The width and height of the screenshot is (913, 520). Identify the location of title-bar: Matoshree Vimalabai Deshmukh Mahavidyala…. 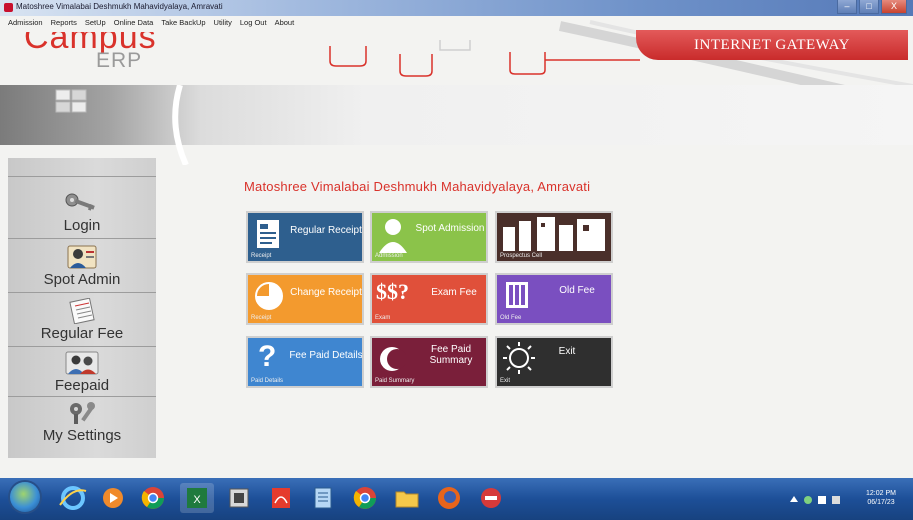
(456, 8).